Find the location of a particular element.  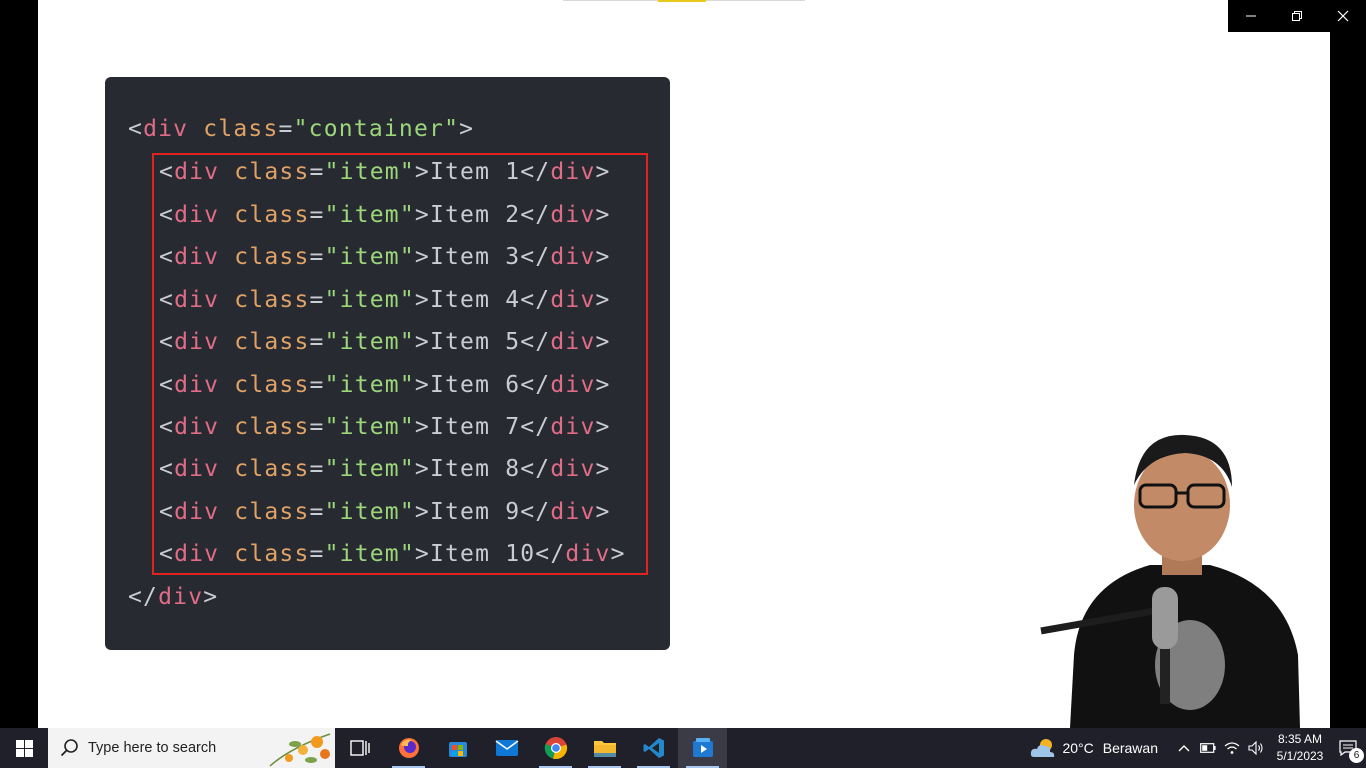

task-view-icon is located at coordinates (359, 748).